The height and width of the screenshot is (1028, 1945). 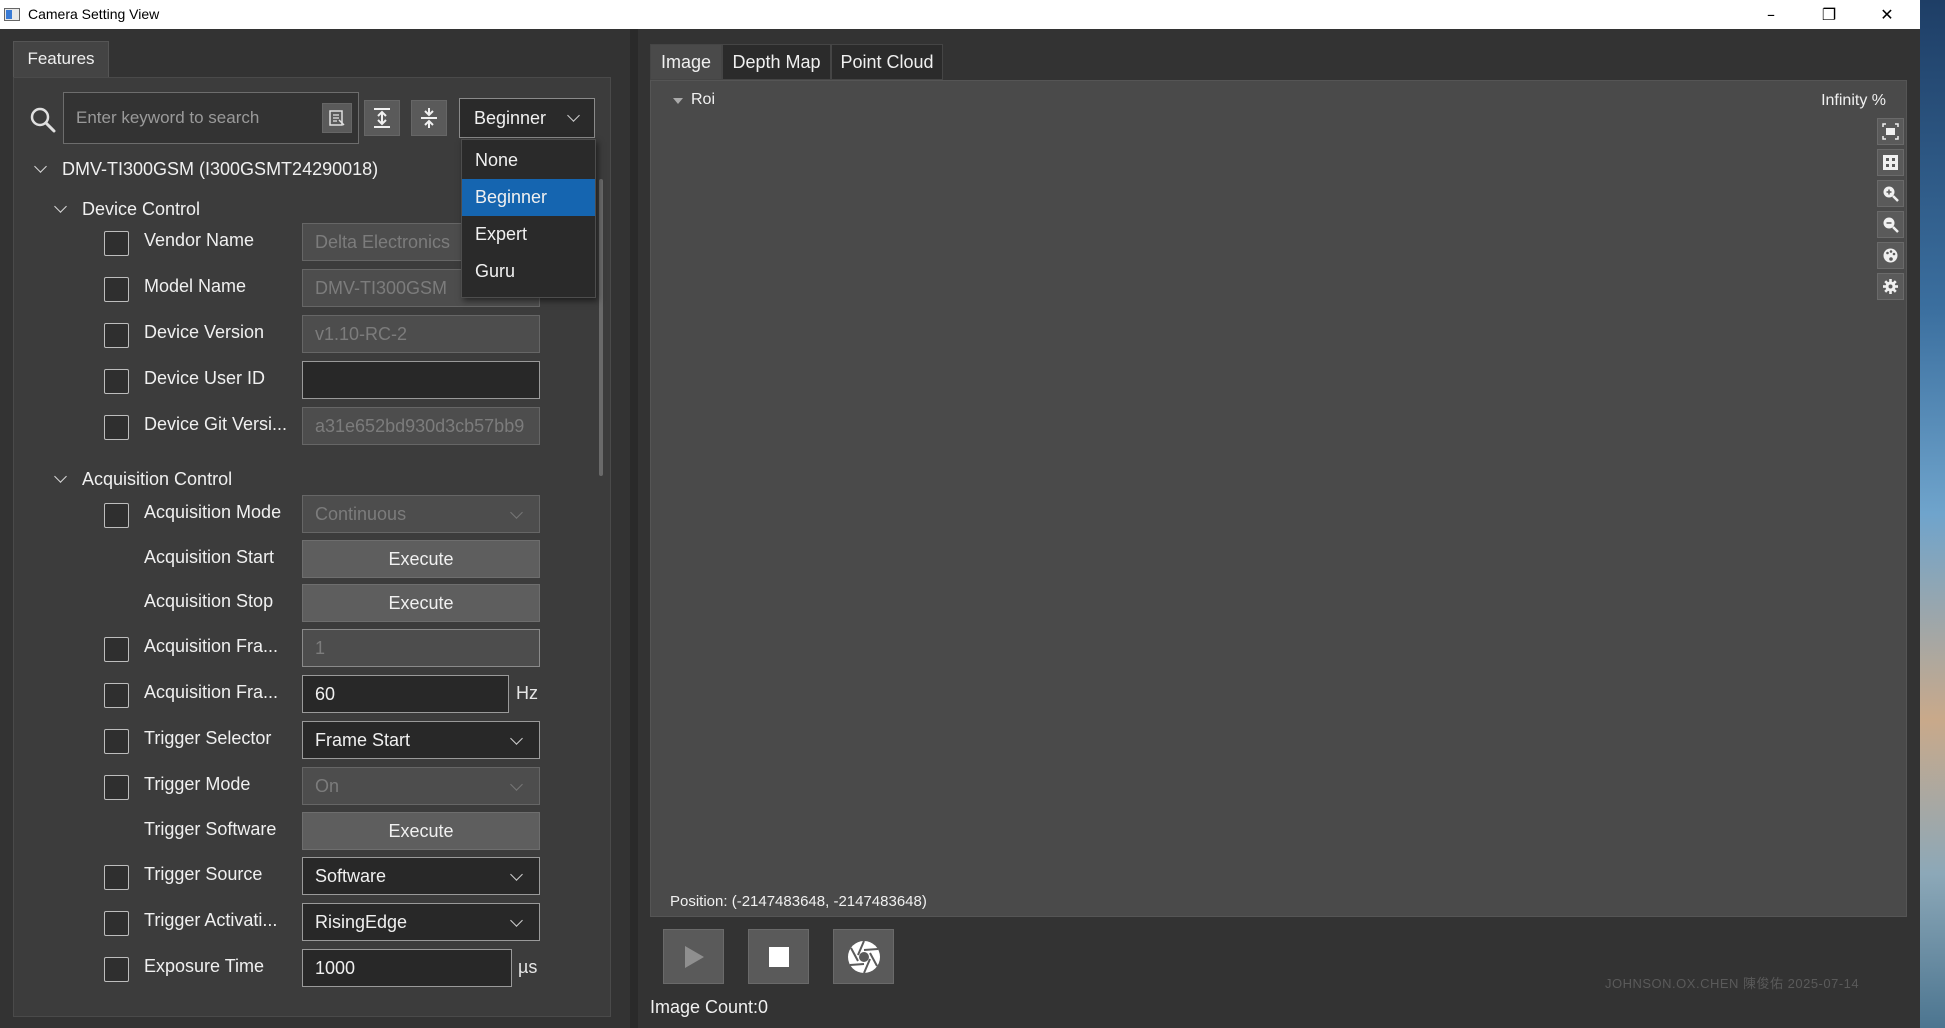 I want to click on feature-label: Device Version, so click(x=204, y=332).